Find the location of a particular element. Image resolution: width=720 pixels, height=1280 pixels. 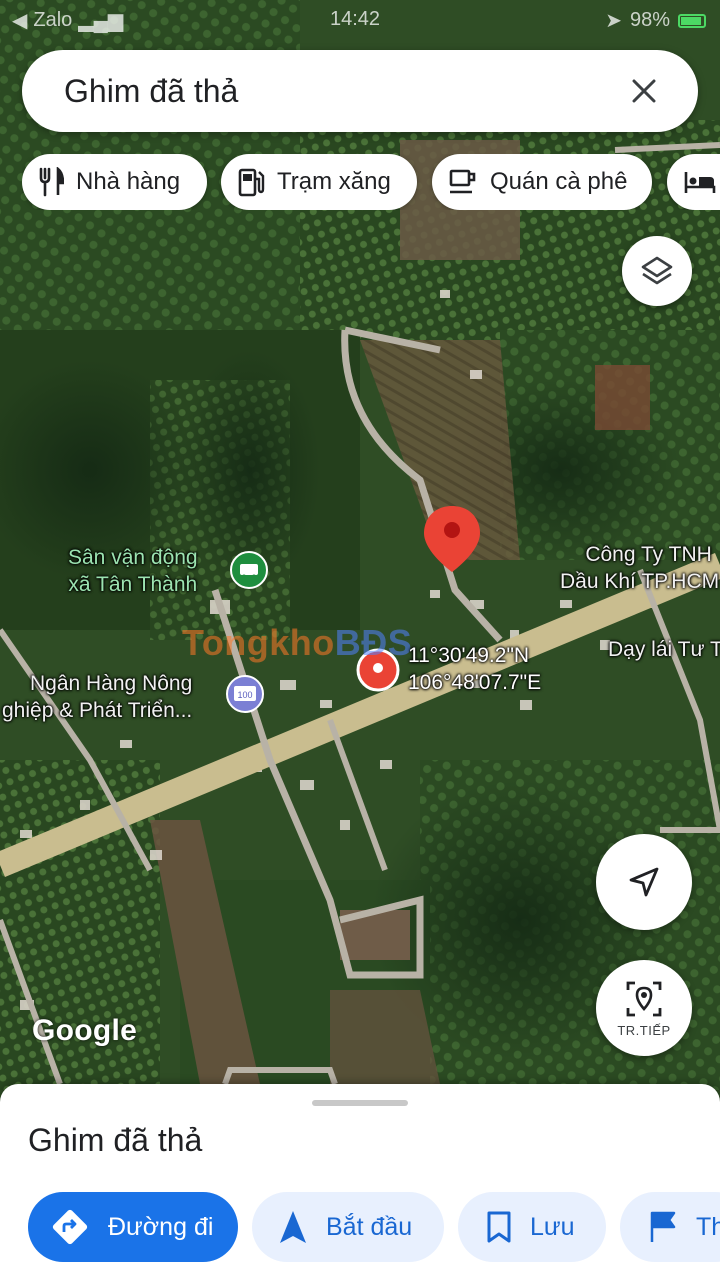

gas-station-icon is located at coordinates (251, 182).